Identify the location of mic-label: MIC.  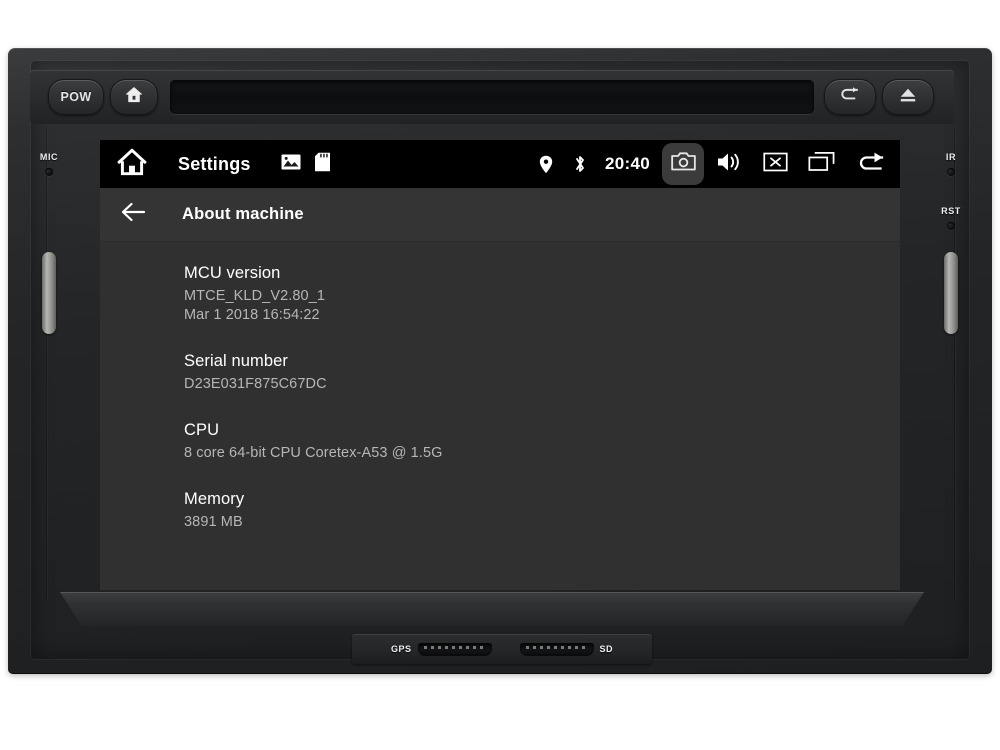
(49, 157).